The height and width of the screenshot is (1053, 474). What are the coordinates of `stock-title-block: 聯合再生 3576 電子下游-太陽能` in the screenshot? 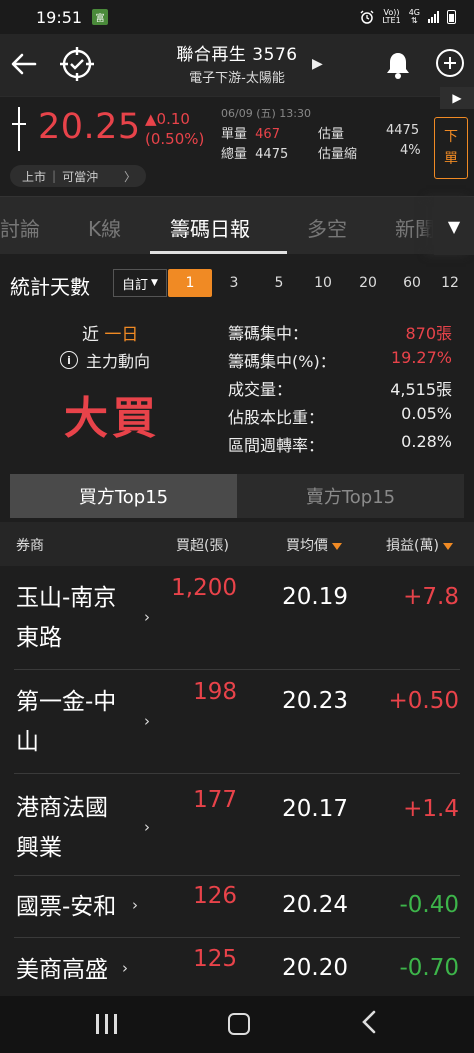 It's located at (237, 63).